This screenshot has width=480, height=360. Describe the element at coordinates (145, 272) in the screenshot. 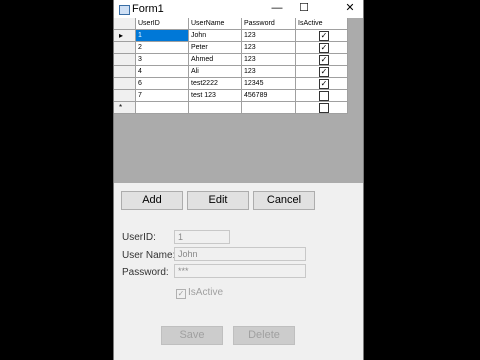

I see `password-label: Password:` at that location.